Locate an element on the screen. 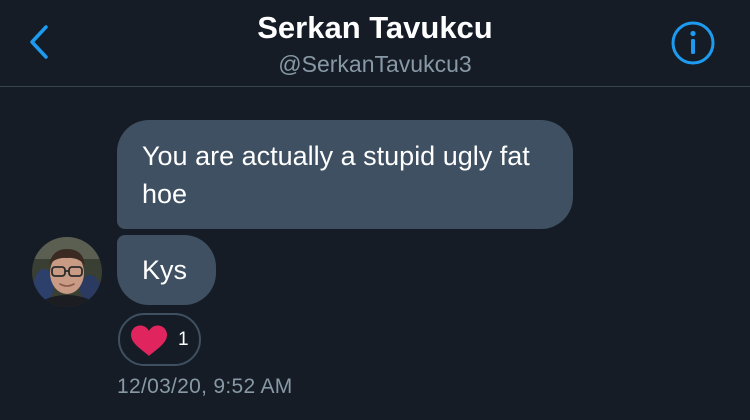 This screenshot has width=750, height=420. info-circle-icon is located at coordinates (693, 43).